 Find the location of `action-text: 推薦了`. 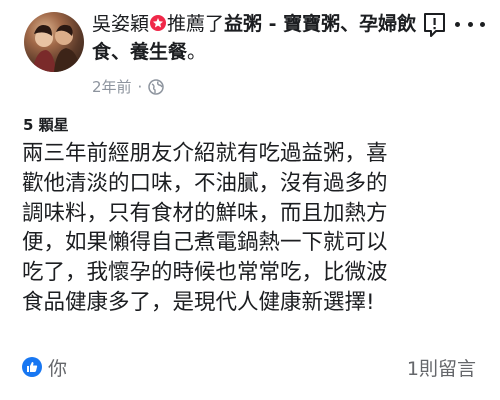

action-text: 推薦了 is located at coordinates (196, 24).